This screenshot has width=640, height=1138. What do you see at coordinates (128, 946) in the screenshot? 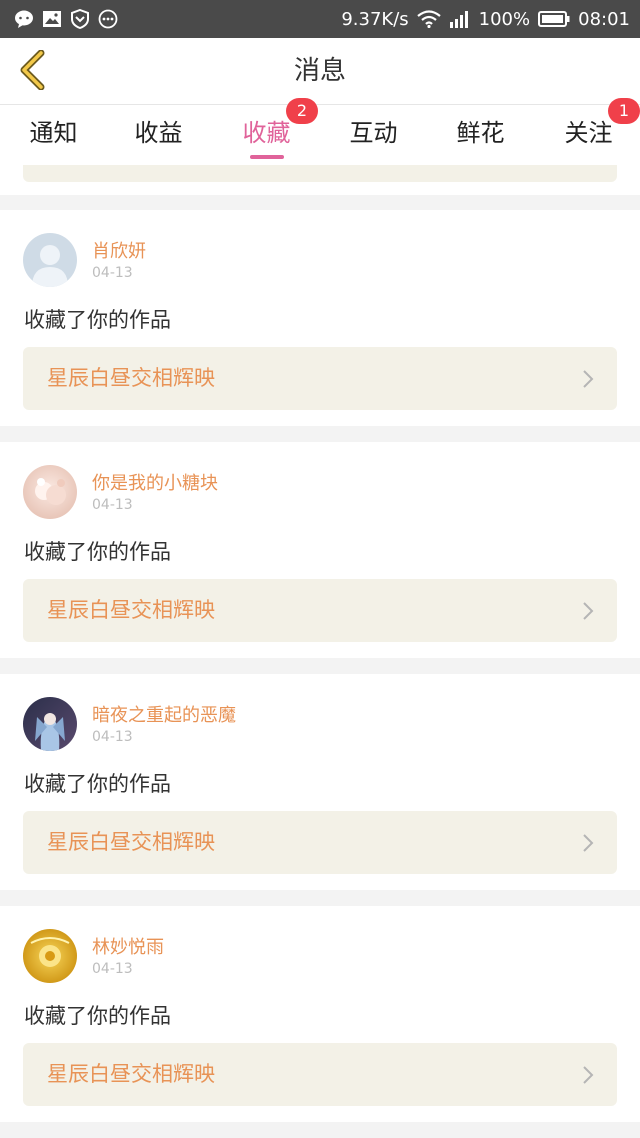
I see `user-name: 林妙悦雨` at bounding box center [128, 946].